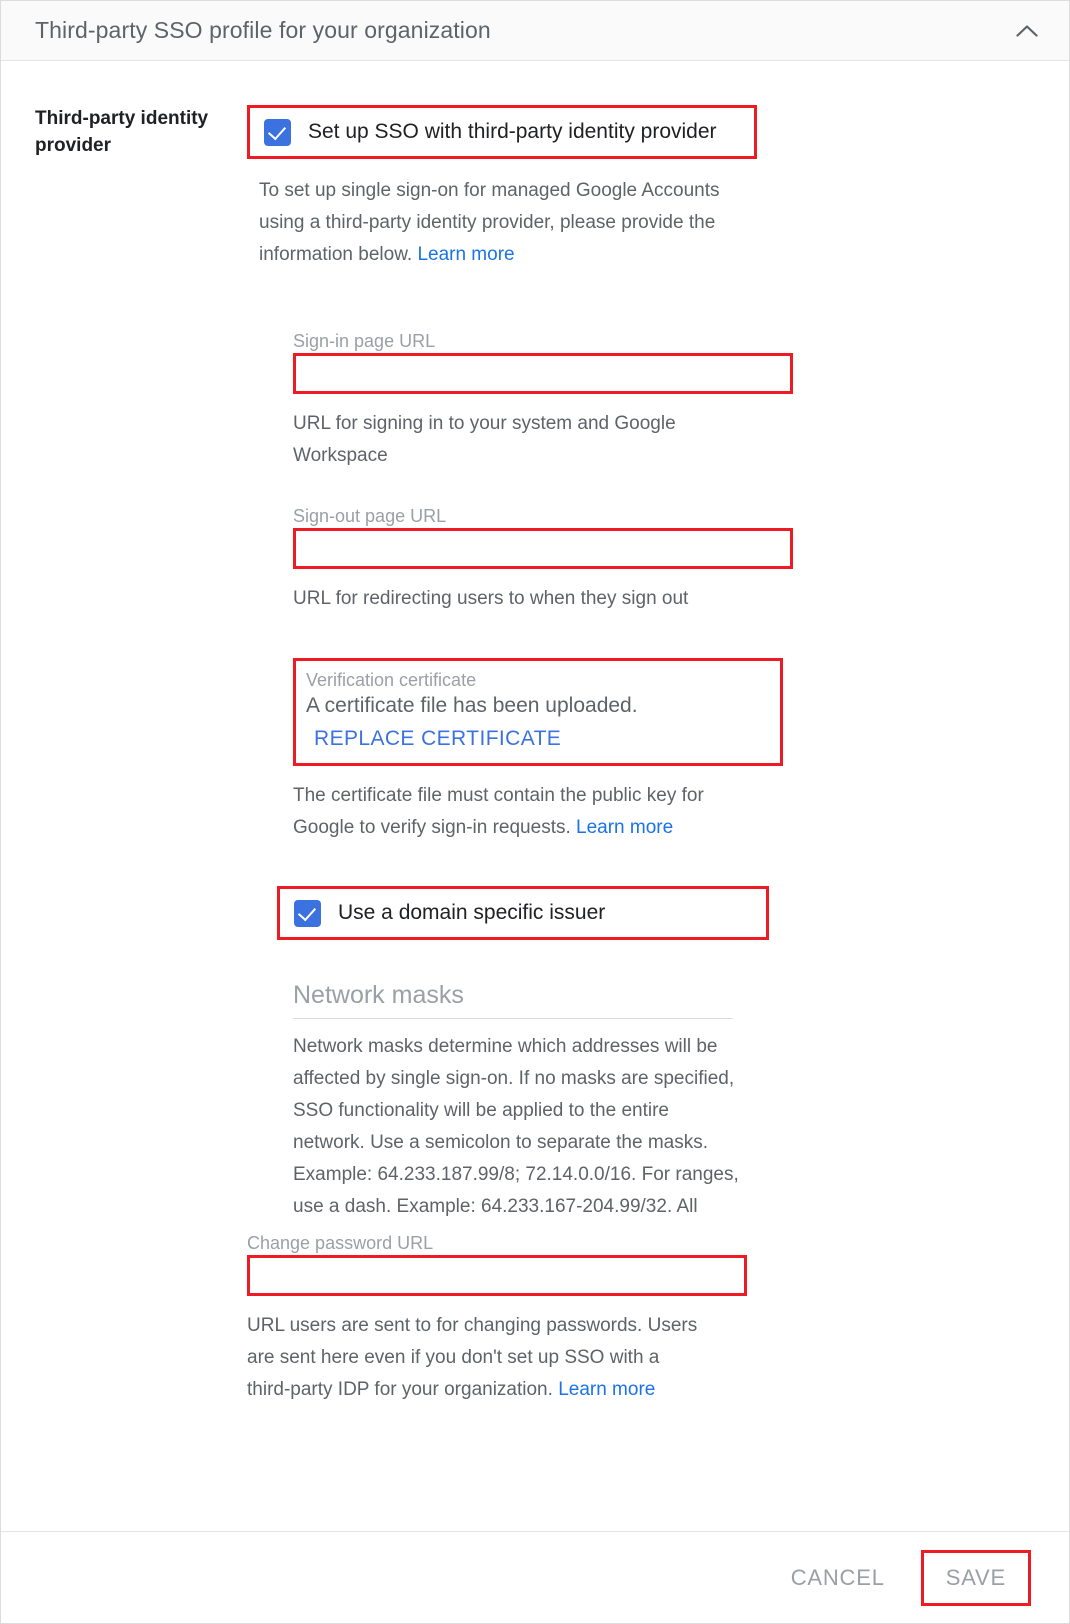 Image resolution: width=1070 pixels, height=1624 pixels. Describe the element at coordinates (838, 1578) in the screenshot. I see `cancel-button: CANCEL` at that location.